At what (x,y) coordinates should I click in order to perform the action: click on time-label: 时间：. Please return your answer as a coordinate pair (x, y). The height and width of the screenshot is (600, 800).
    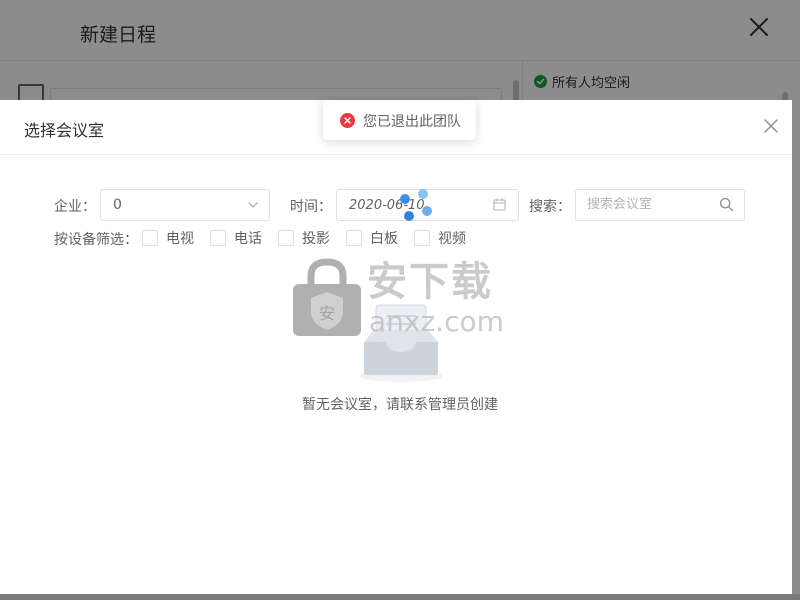
    Looking at the image, I should click on (311, 207).